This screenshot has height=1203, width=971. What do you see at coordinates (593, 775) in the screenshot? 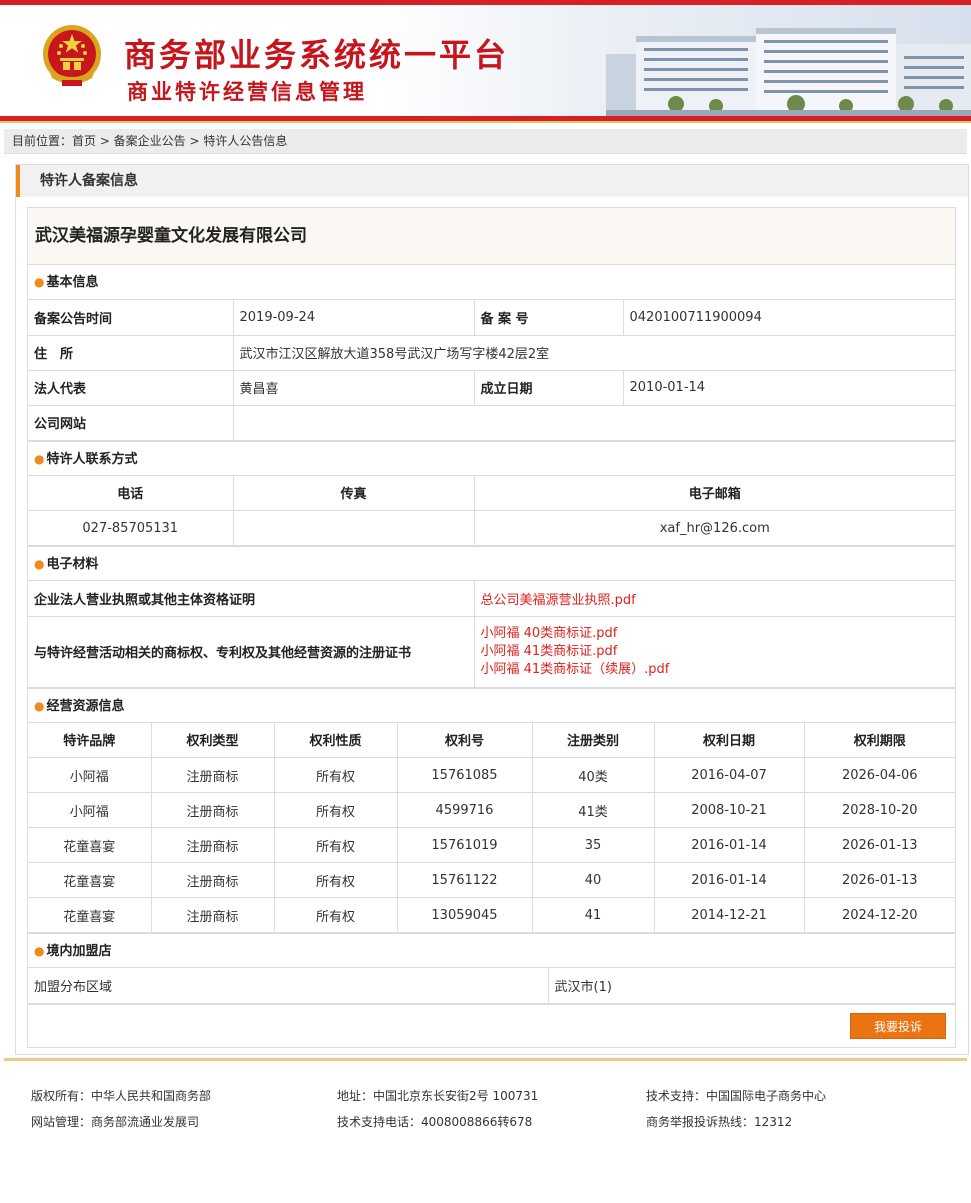
I see `cell-reg-class: 40类` at bounding box center [593, 775].